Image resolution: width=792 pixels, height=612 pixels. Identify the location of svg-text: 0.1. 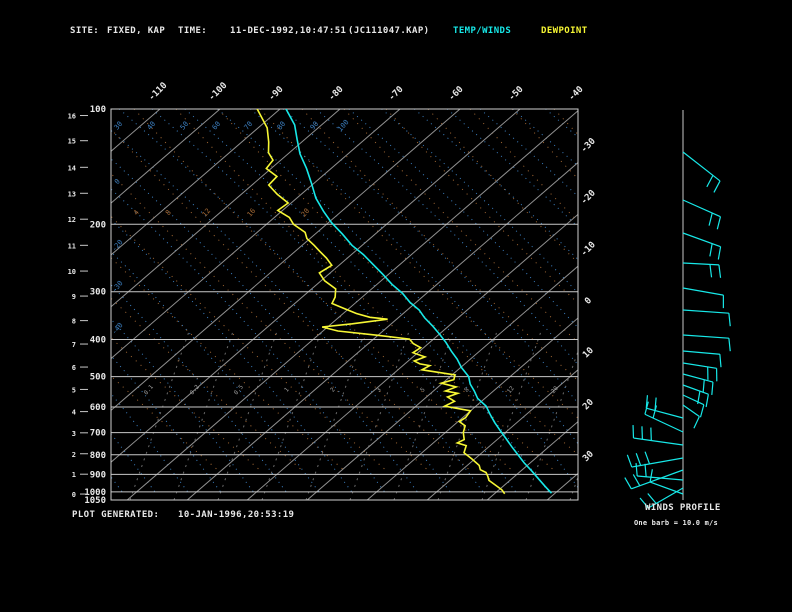
(149, 389).